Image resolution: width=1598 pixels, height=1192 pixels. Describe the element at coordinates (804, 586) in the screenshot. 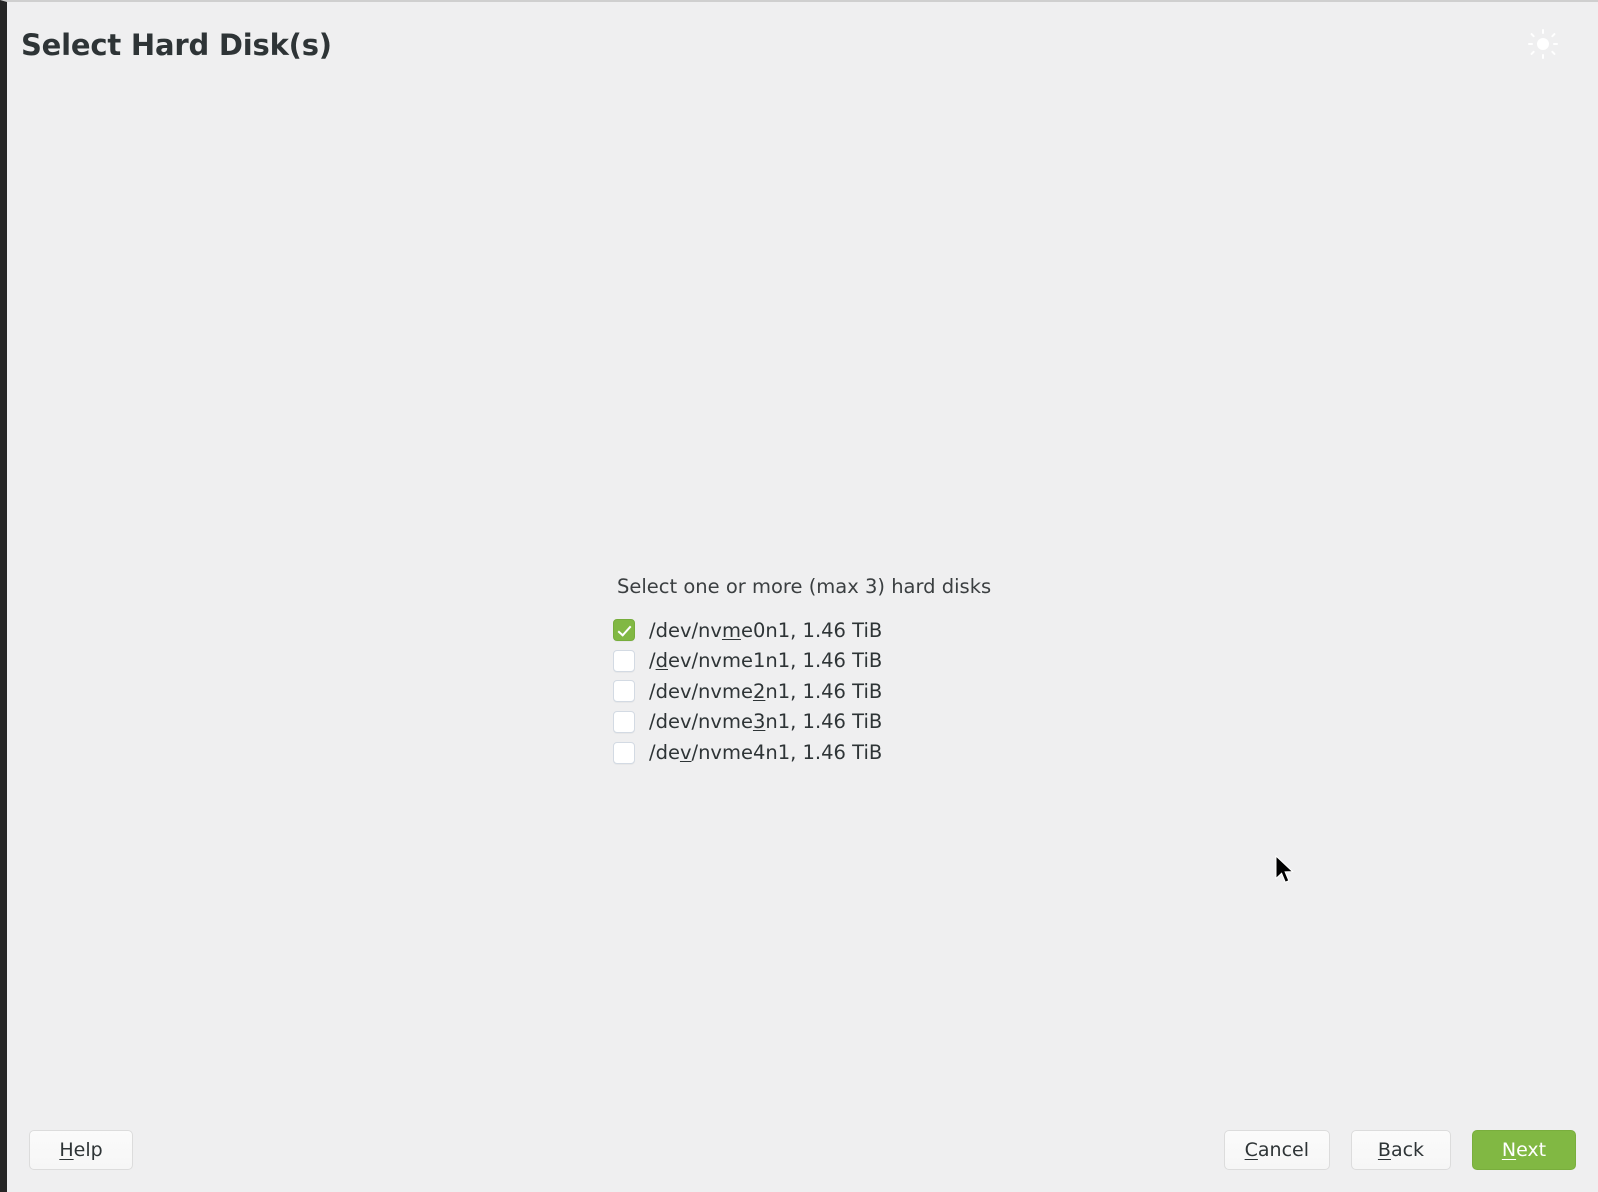

I see `disk-selection-prompt: Select one or more (max 3) hard disks` at that location.